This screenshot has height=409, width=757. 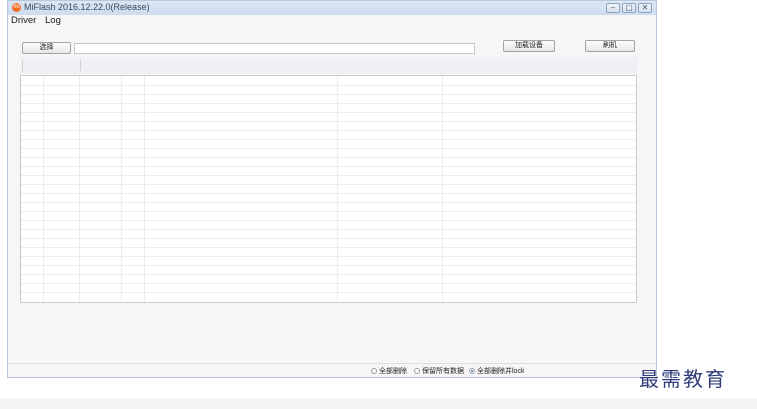 What do you see at coordinates (501, 371) in the screenshot?
I see `radio-label: 全部删除并lock` at bounding box center [501, 371].